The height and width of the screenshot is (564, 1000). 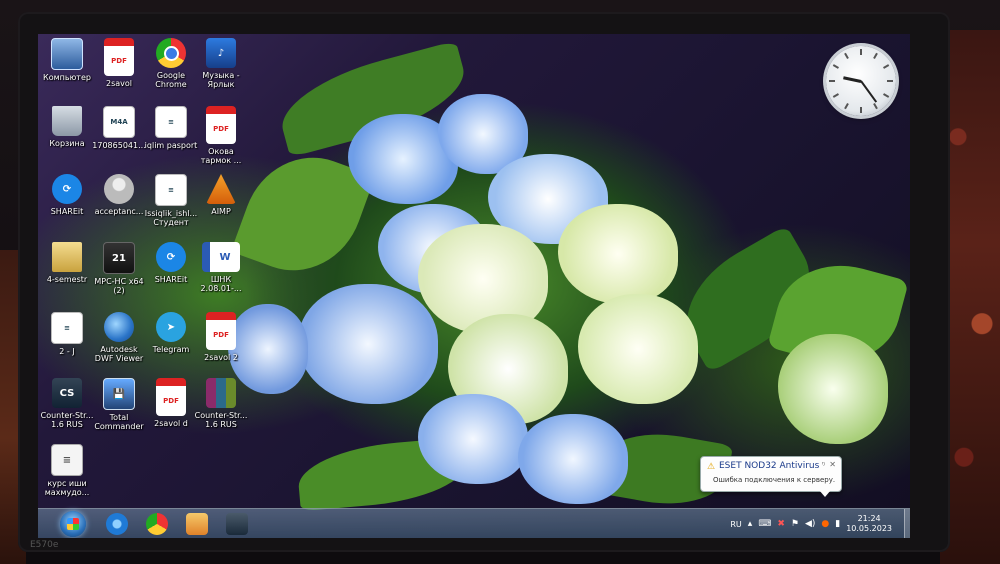 I want to click on globe-icon, so click(x=119, y=327).